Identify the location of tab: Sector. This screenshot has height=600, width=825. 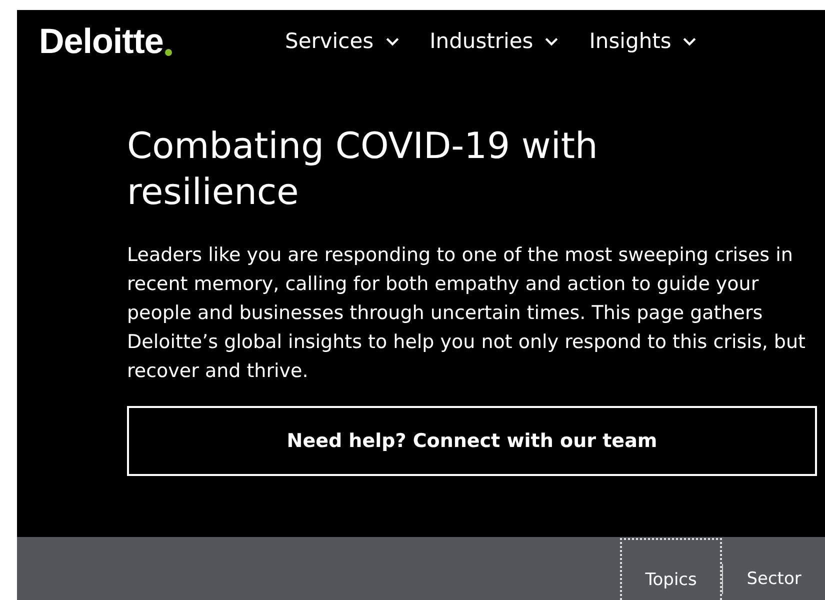
(774, 569).